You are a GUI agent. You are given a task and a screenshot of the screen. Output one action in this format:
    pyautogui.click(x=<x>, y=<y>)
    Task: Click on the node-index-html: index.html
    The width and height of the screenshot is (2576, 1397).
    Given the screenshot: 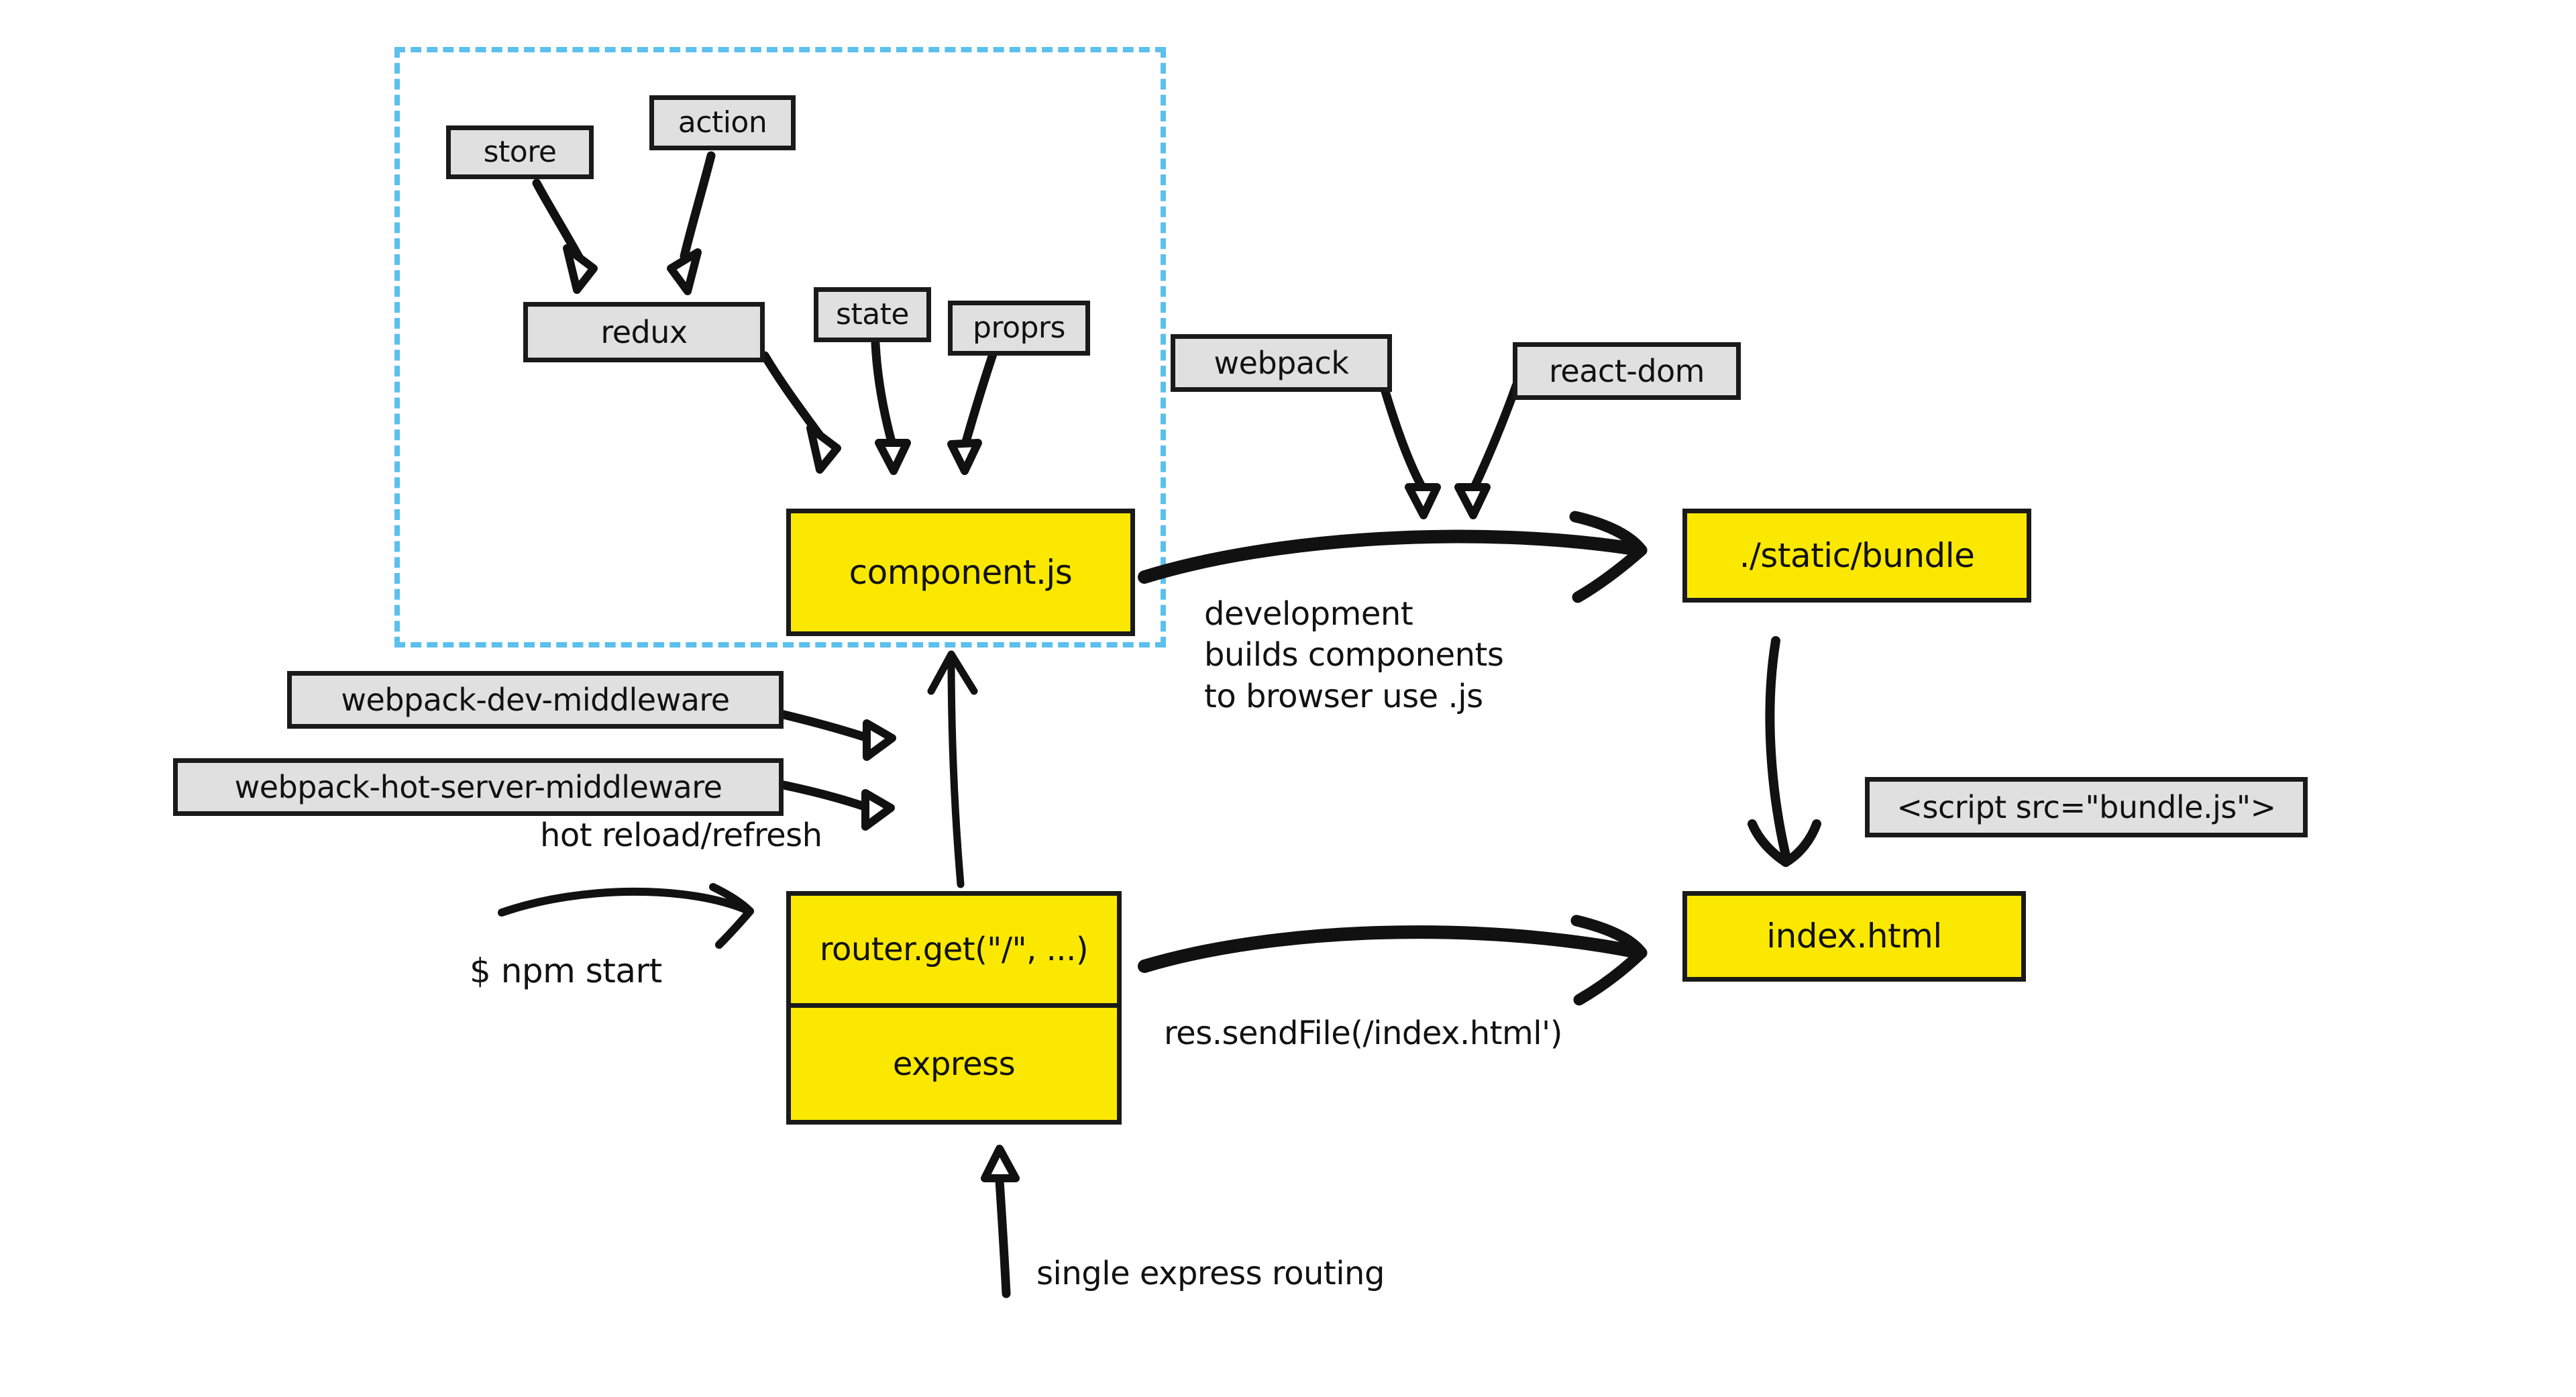 What is the action you would take?
    pyautogui.click(x=1854, y=936)
    